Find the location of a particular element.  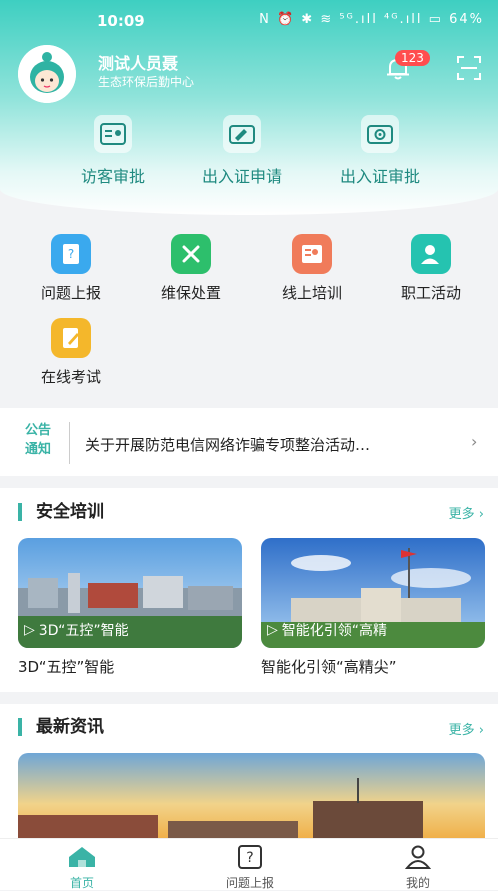

top-action-visitor-approval: 访客审批 is located at coordinates (113, 151).